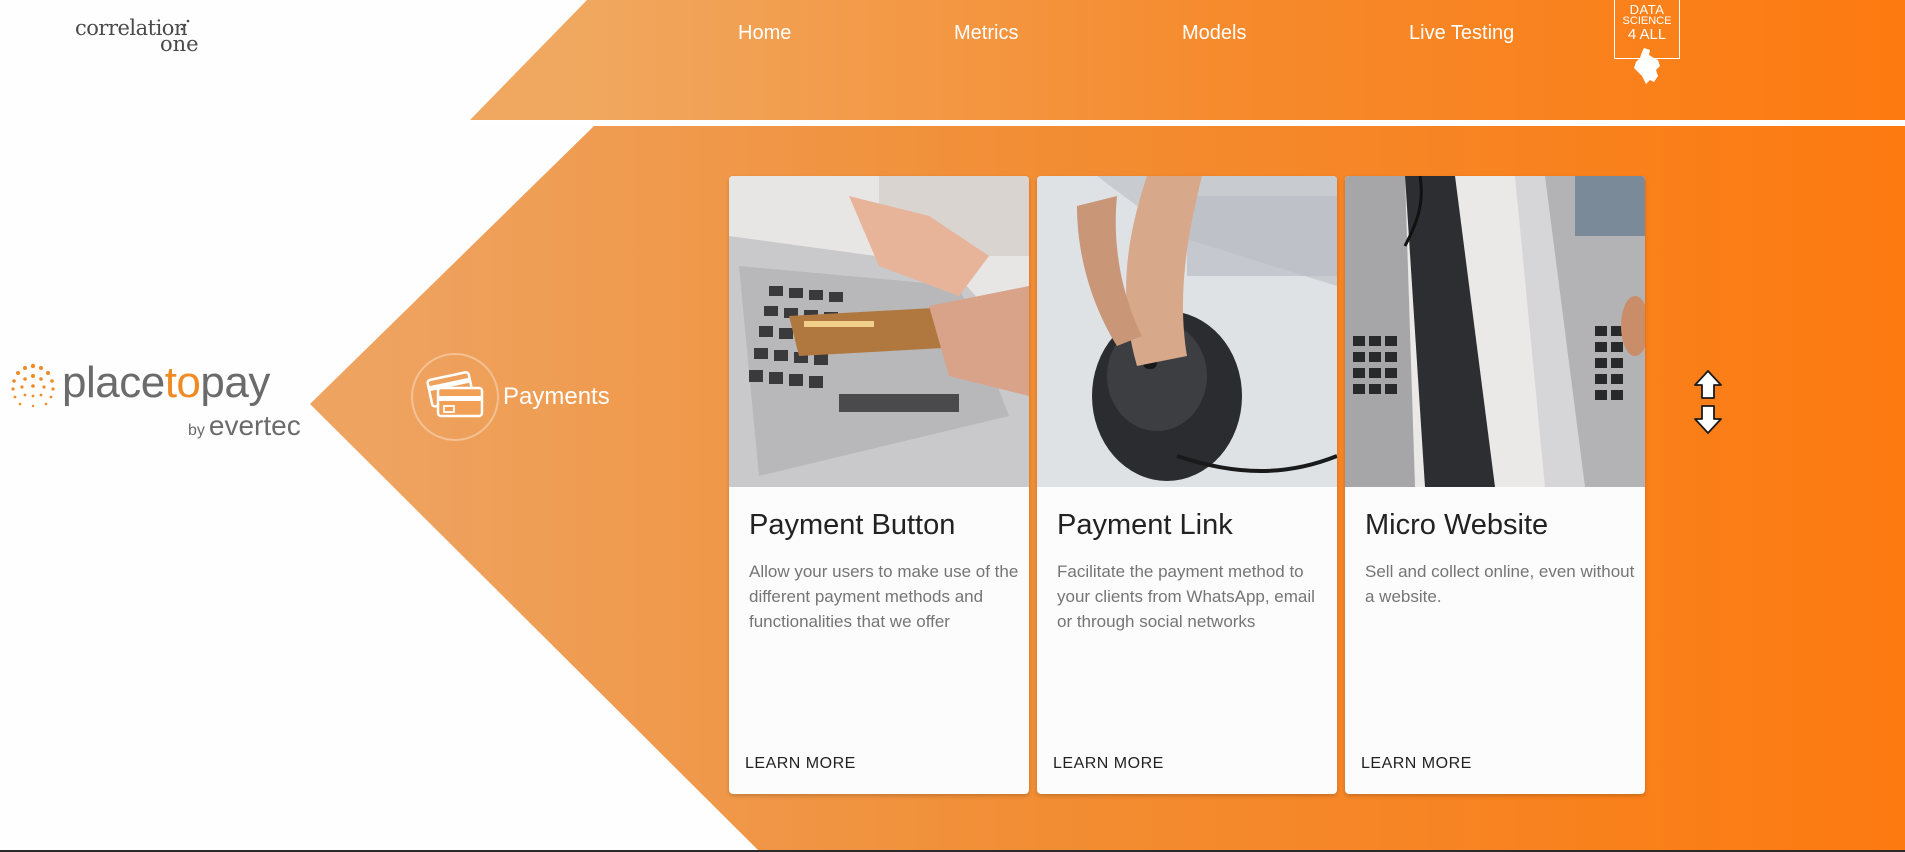 This screenshot has height=852, width=1905. I want to click on card-image-mouse, so click(1187, 331).